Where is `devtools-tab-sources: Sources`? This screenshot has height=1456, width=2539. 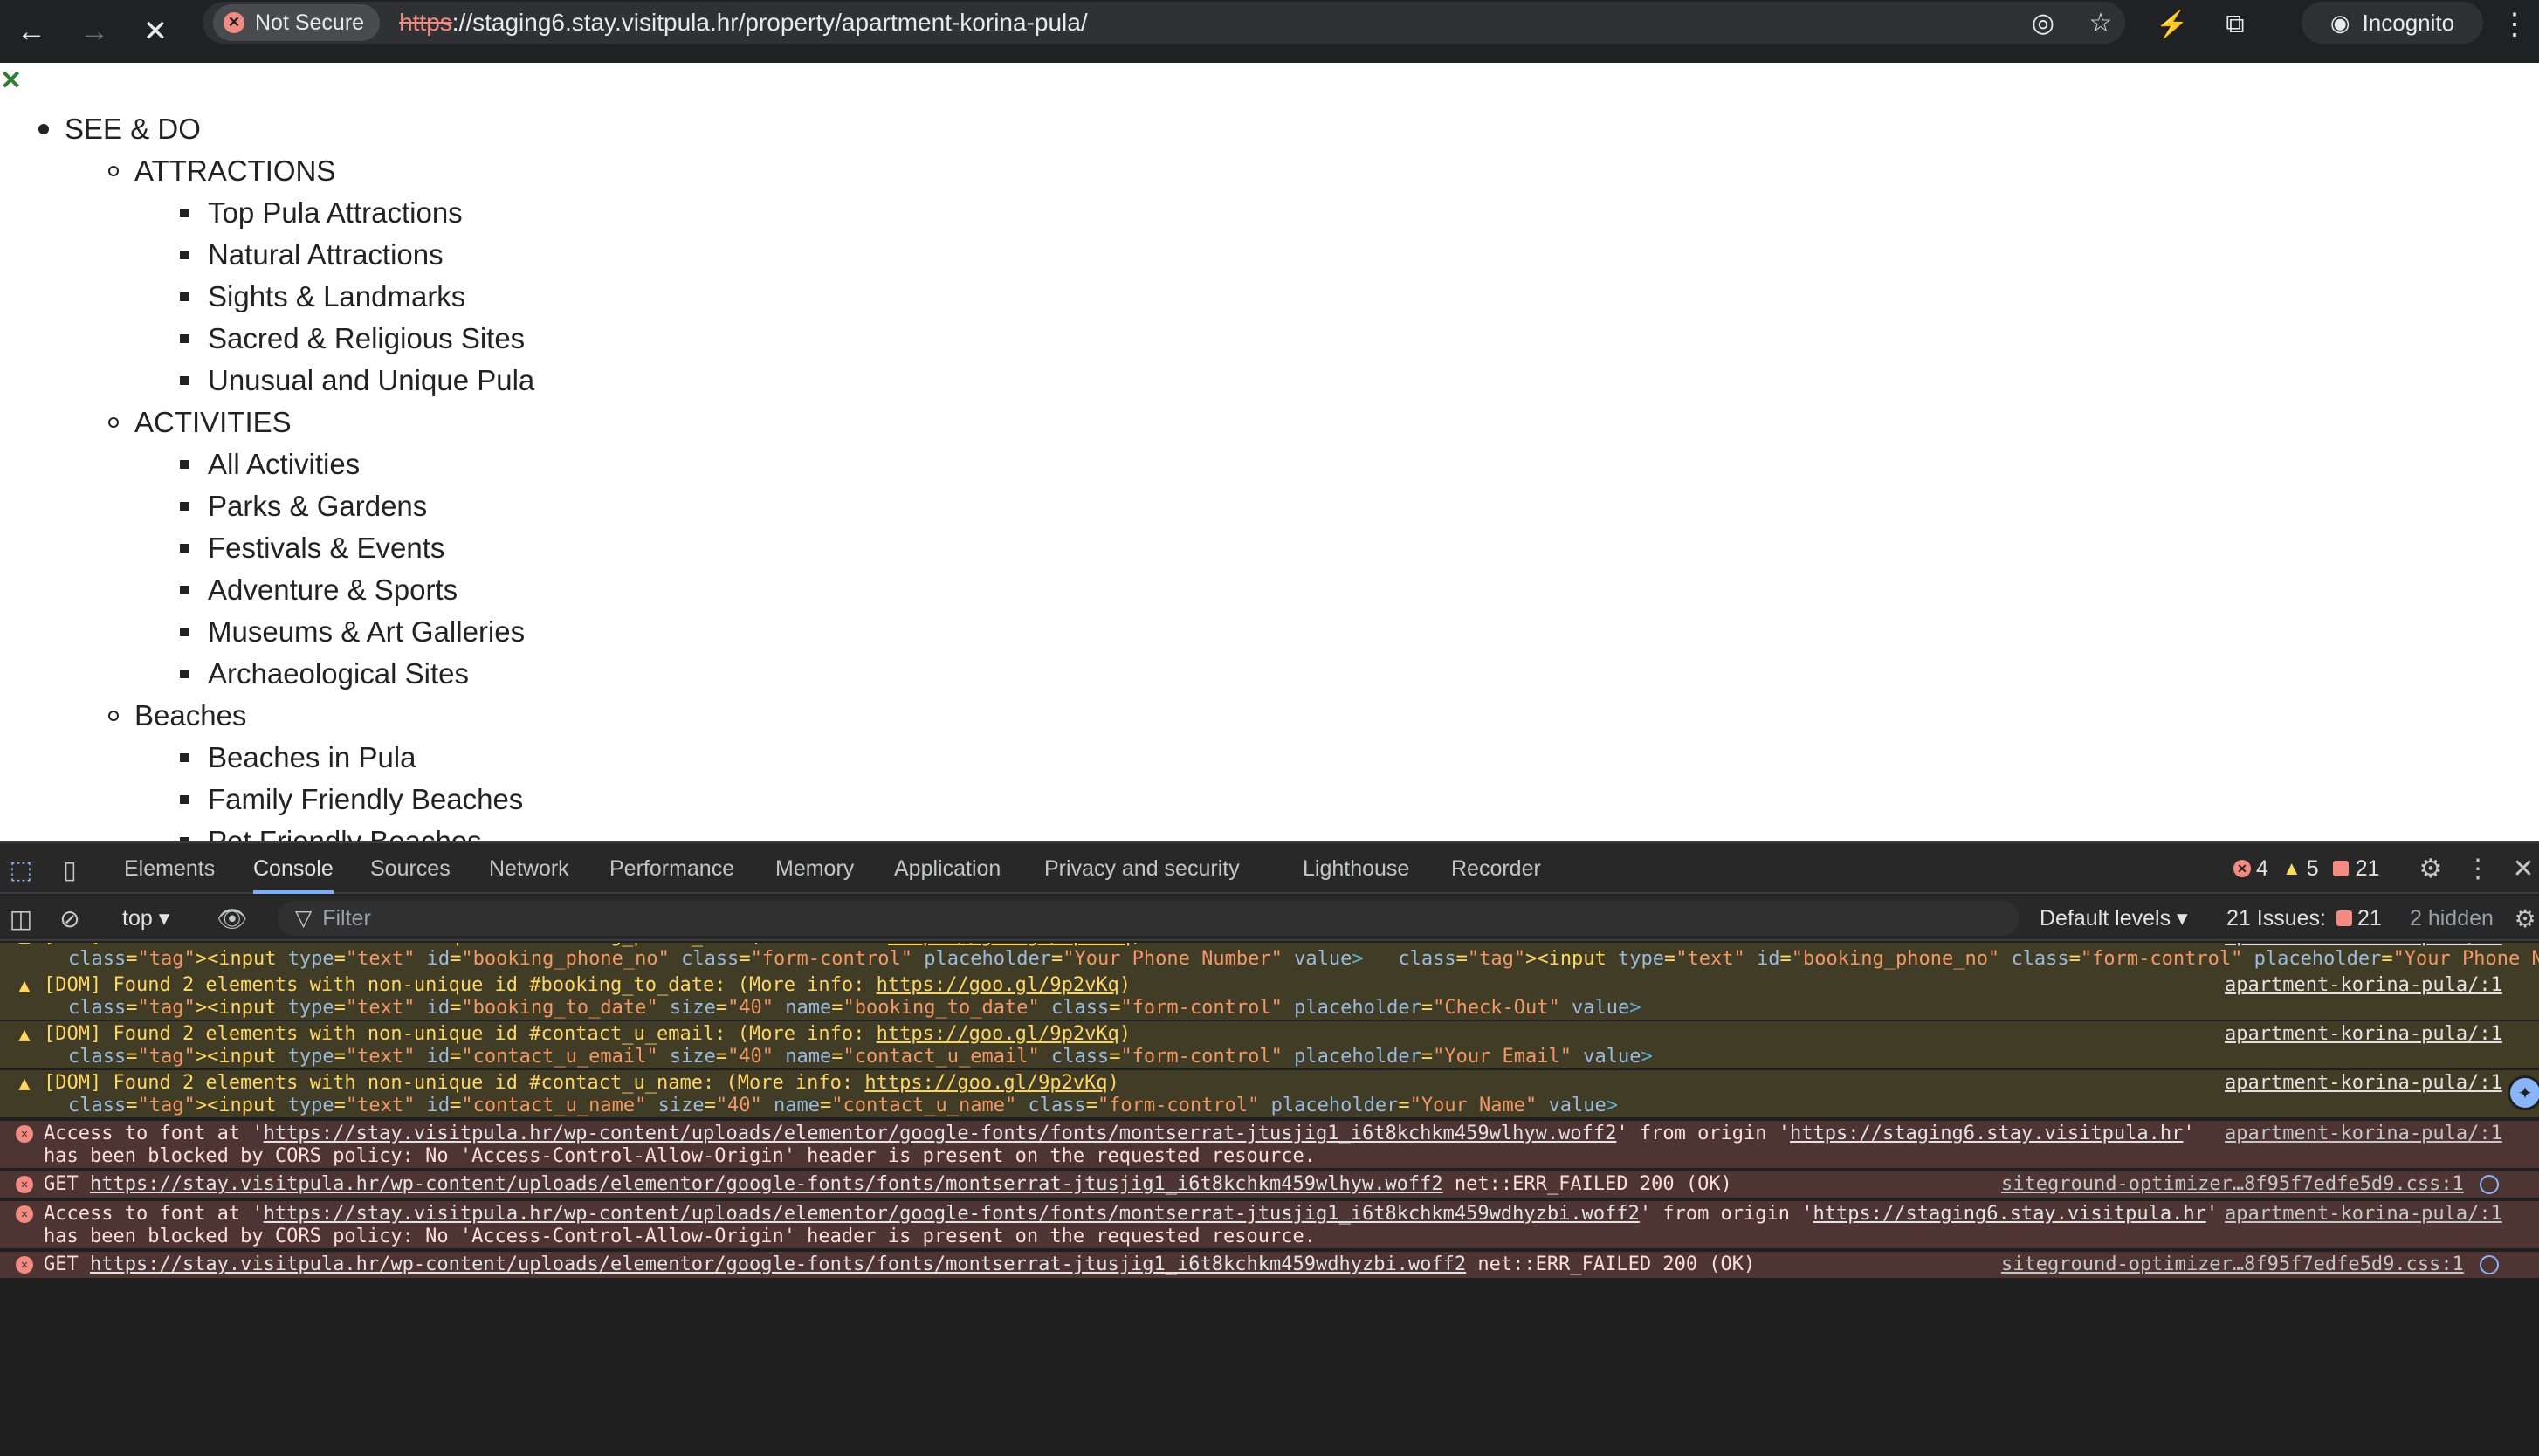
devtools-tab-sources: Sources is located at coordinates (410, 868).